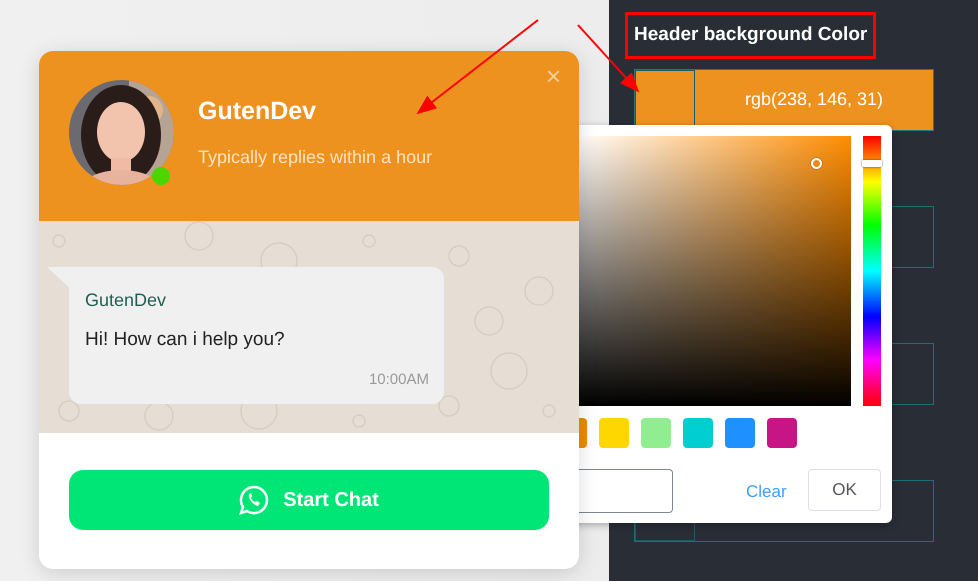 The width and height of the screenshot is (978, 581). What do you see at coordinates (258, 111) in the screenshot?
I see `contact-name: GutenDev` at bounding box center [258, 111].